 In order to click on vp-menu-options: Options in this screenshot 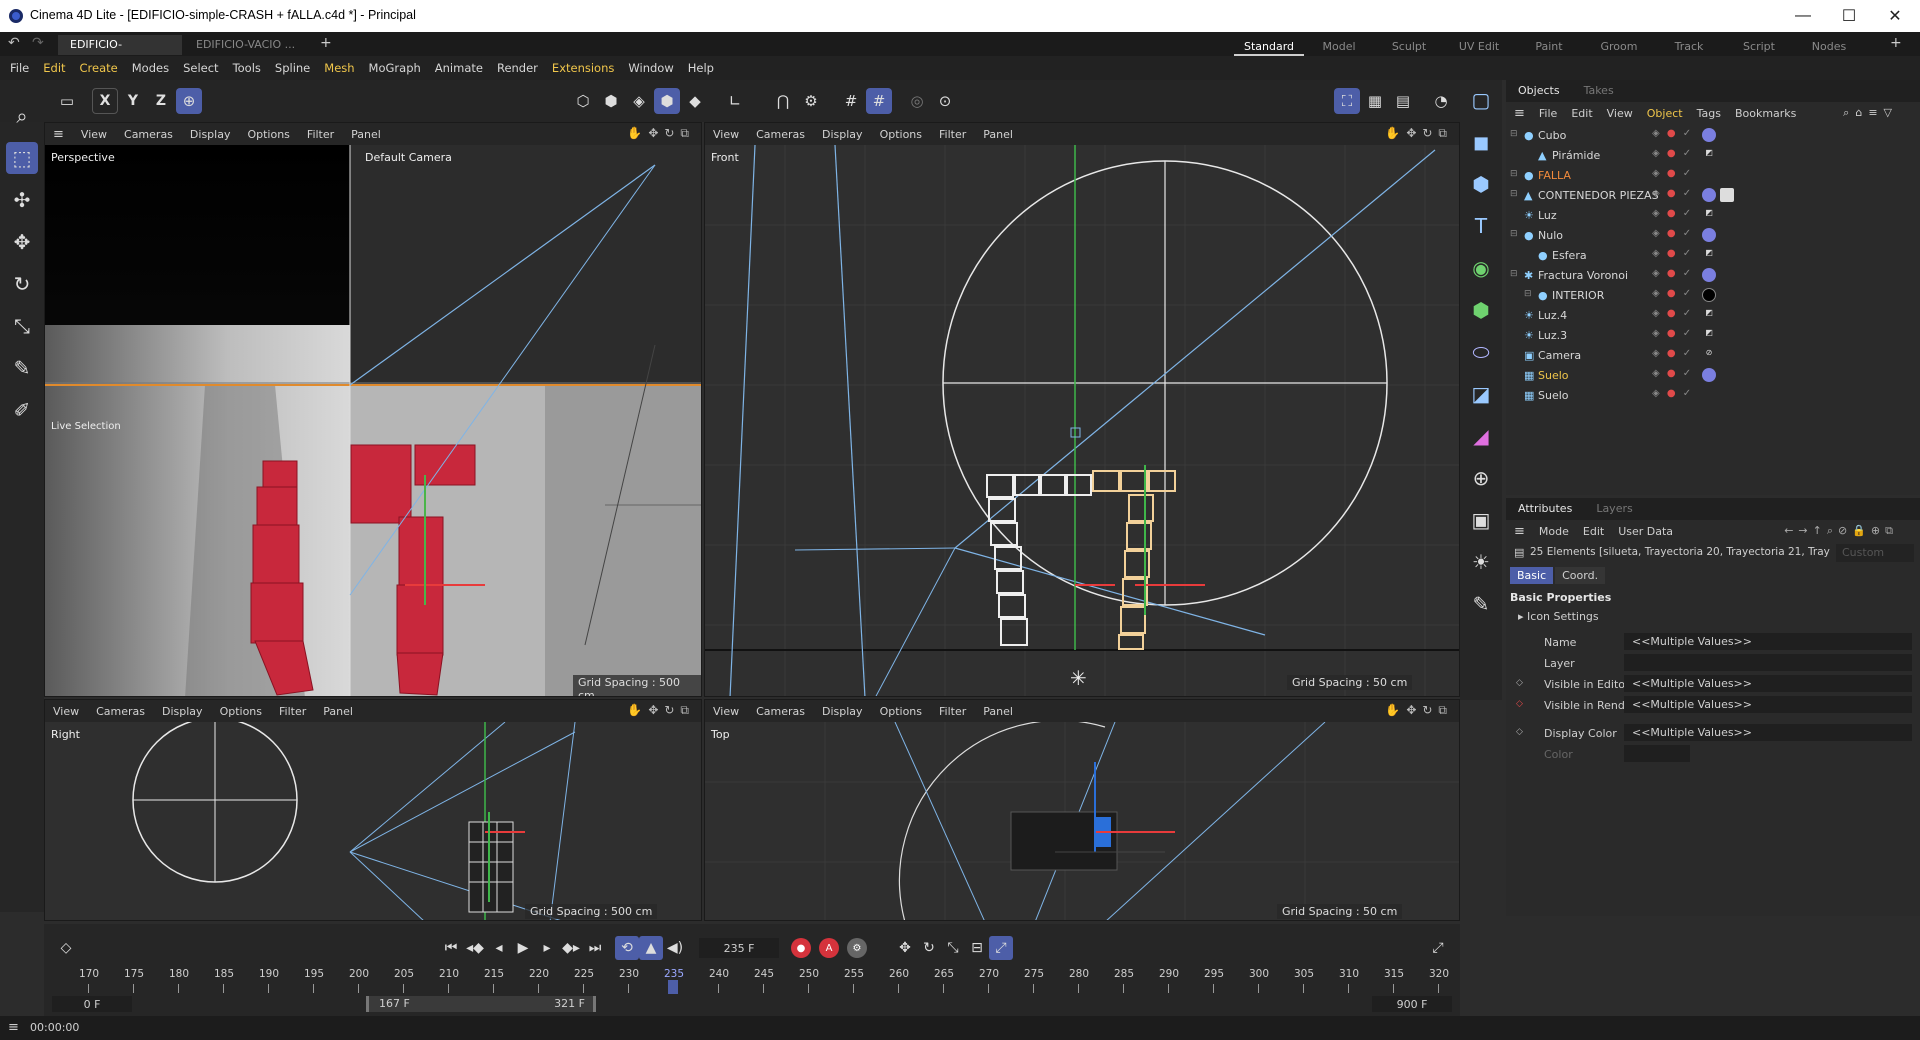, I will do `click(901, 134)`.